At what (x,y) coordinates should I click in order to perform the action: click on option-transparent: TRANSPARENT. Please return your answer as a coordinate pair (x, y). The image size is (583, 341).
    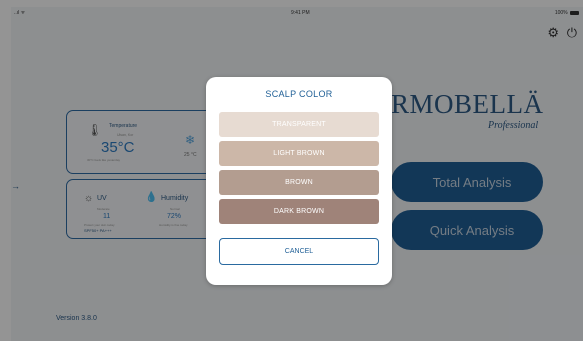
    Looking at the image, I should click on (299, 124).